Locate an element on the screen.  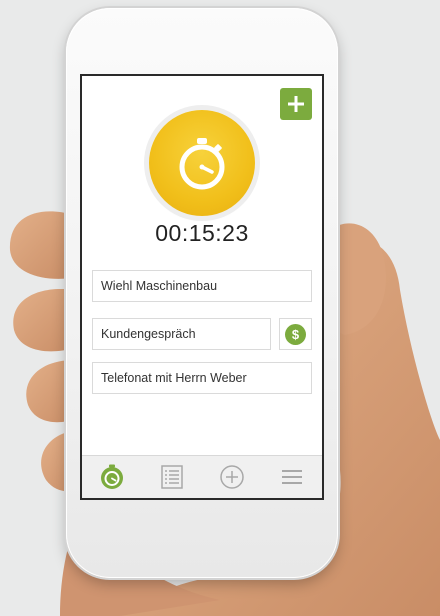
tab-timer is located at coordinates (112, 477).